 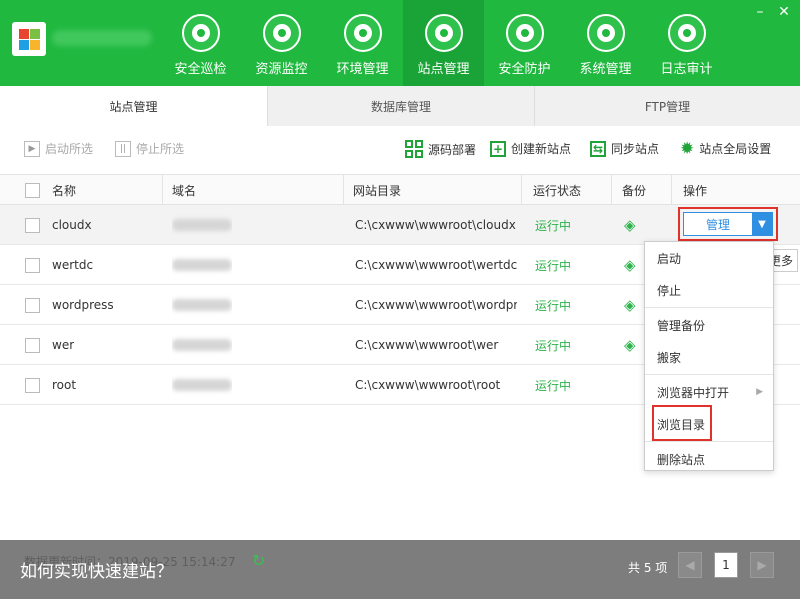 I want to click on header-name: 名称, so click(x=64, y=190).